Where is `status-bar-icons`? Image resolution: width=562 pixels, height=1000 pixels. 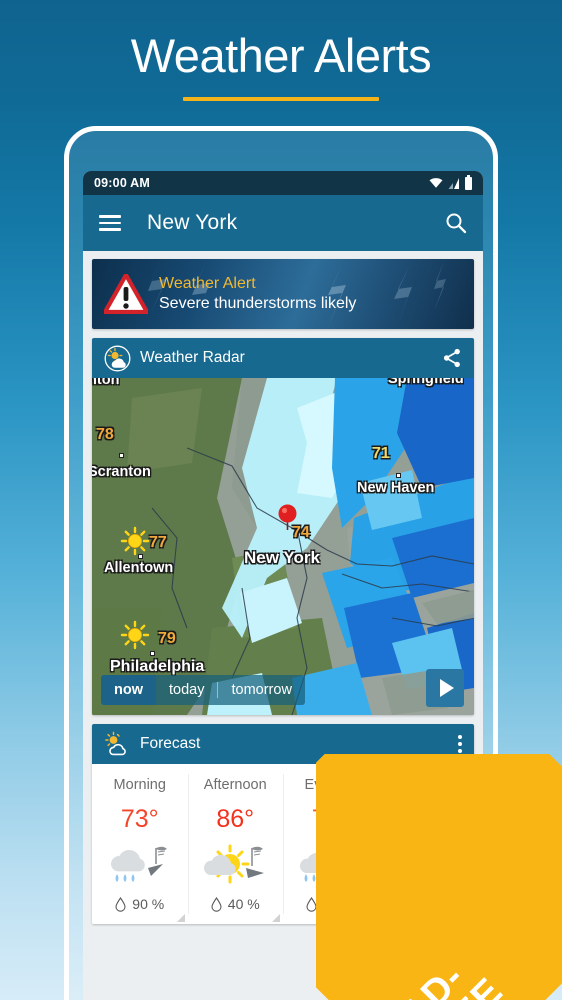 status-bar-icons is located at coordinates (450, 182).